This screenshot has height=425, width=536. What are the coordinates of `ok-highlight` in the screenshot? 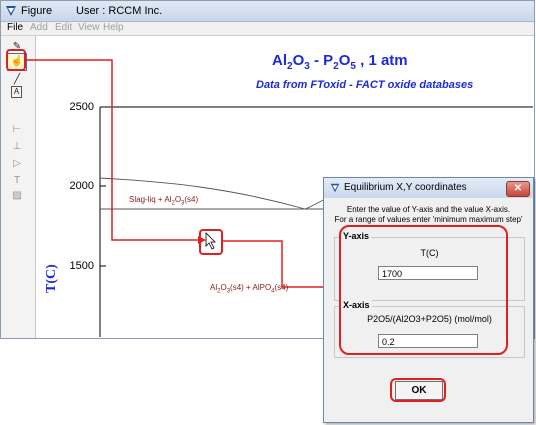 It's located at (418, 390).